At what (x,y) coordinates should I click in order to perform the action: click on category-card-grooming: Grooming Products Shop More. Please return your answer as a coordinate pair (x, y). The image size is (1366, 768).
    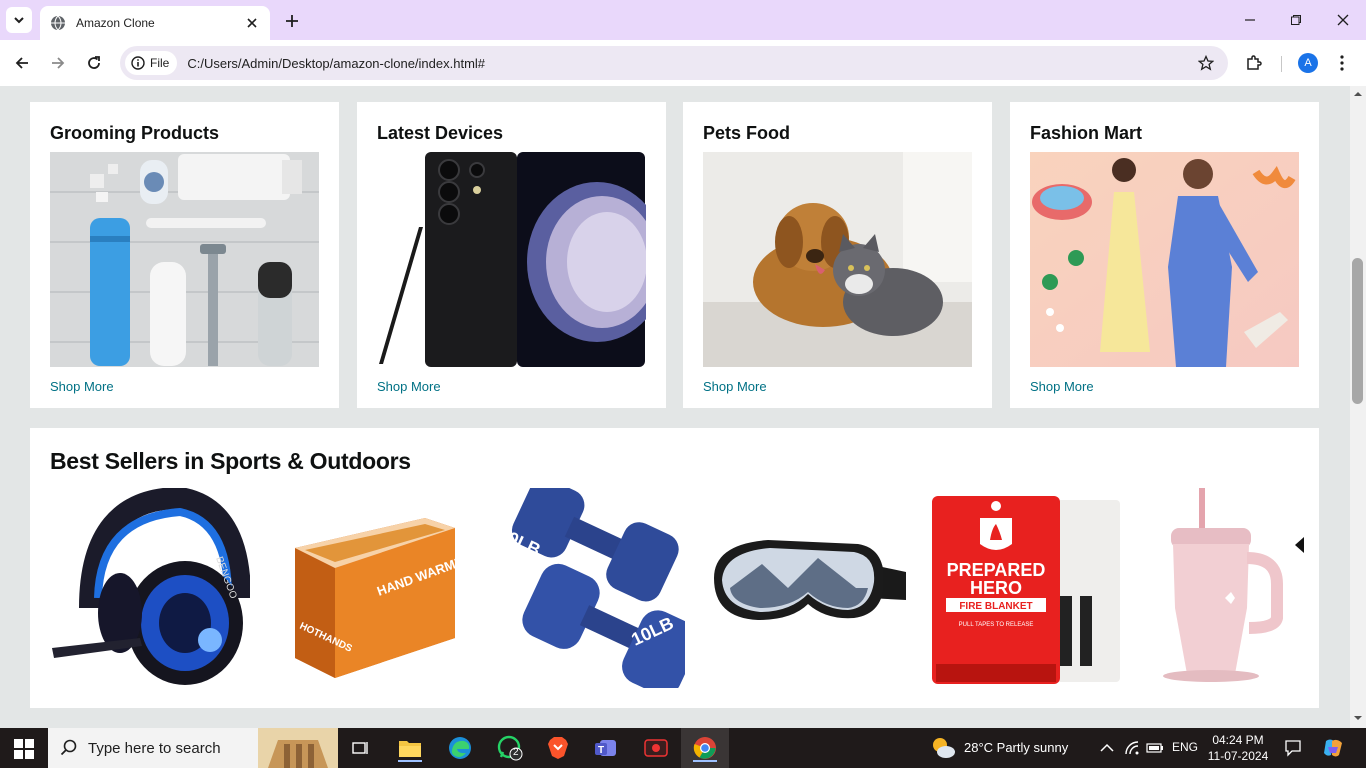
    Looking at the image, I should click on (184, 255).